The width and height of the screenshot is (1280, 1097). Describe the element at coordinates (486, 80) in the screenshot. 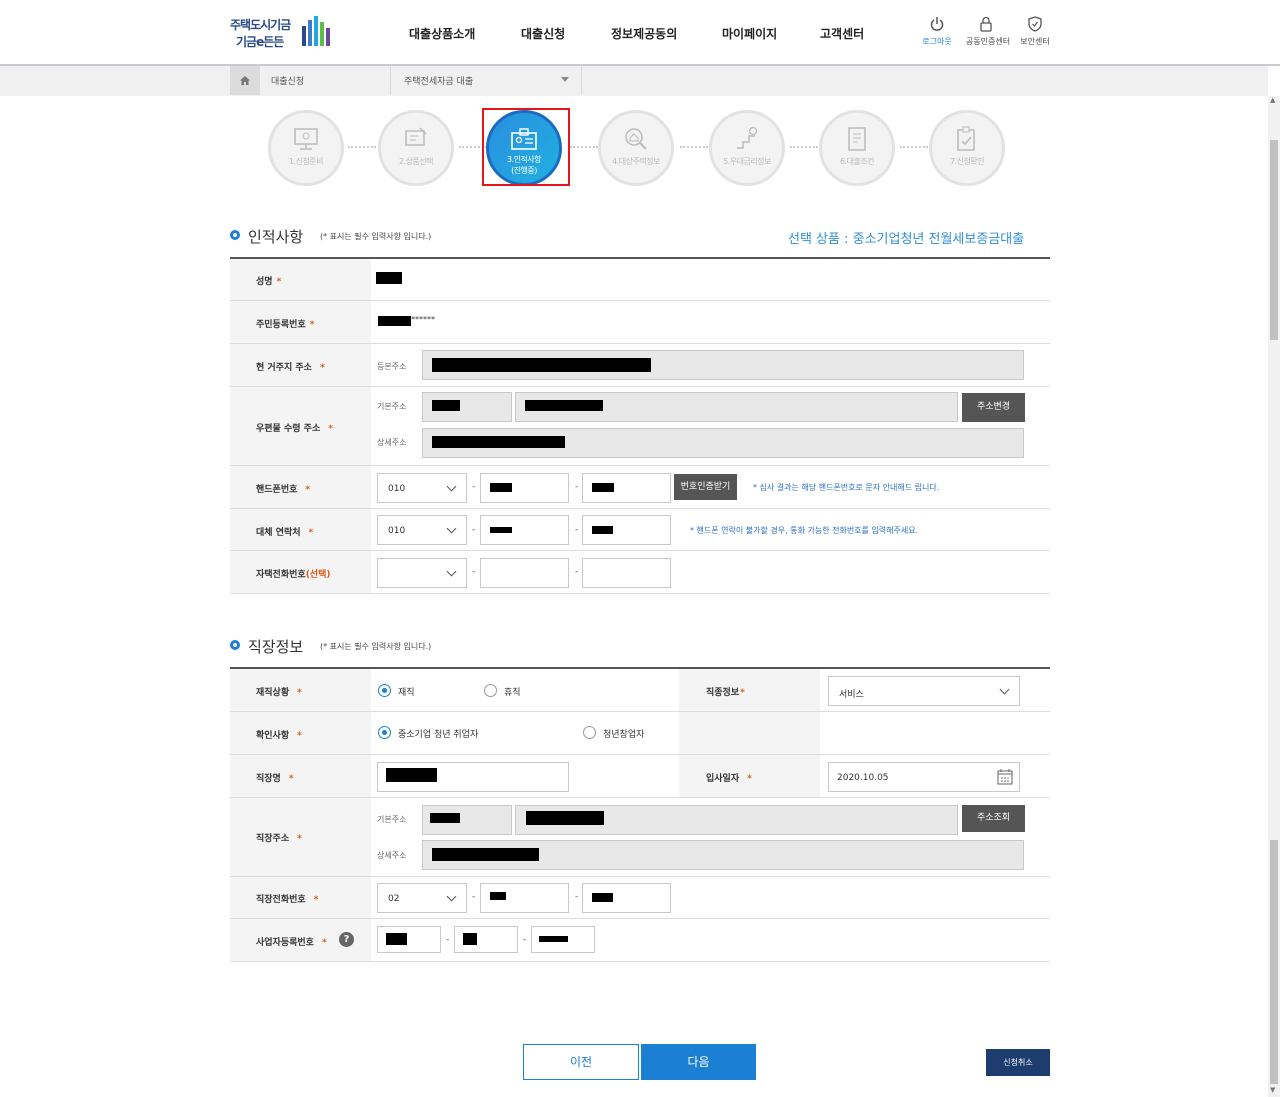

I see `breadcrumb-select: 주택전세자금 대출` at that location.